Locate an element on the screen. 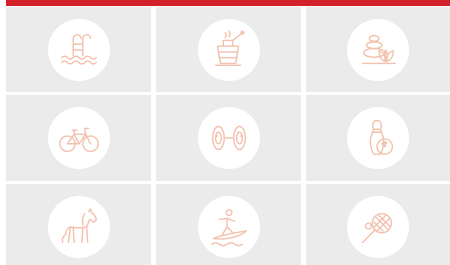 The height and width of the screenshot is (265, 450). facility-tile-horse-riding is located at coordinates (78, 224).